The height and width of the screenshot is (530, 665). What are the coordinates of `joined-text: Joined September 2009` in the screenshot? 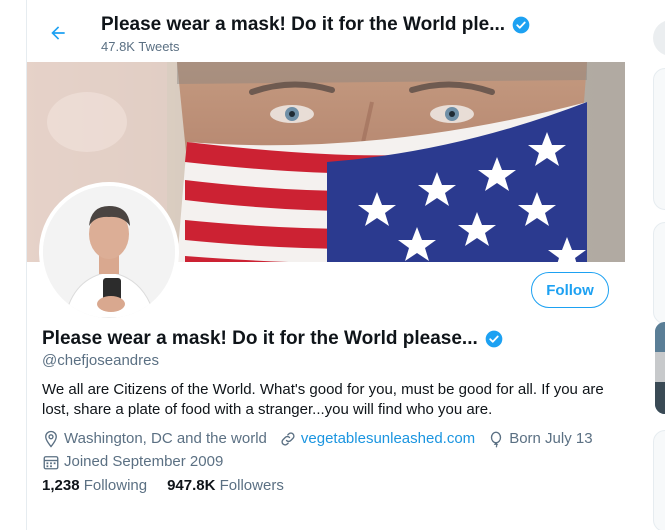 It's located at (144, 461).